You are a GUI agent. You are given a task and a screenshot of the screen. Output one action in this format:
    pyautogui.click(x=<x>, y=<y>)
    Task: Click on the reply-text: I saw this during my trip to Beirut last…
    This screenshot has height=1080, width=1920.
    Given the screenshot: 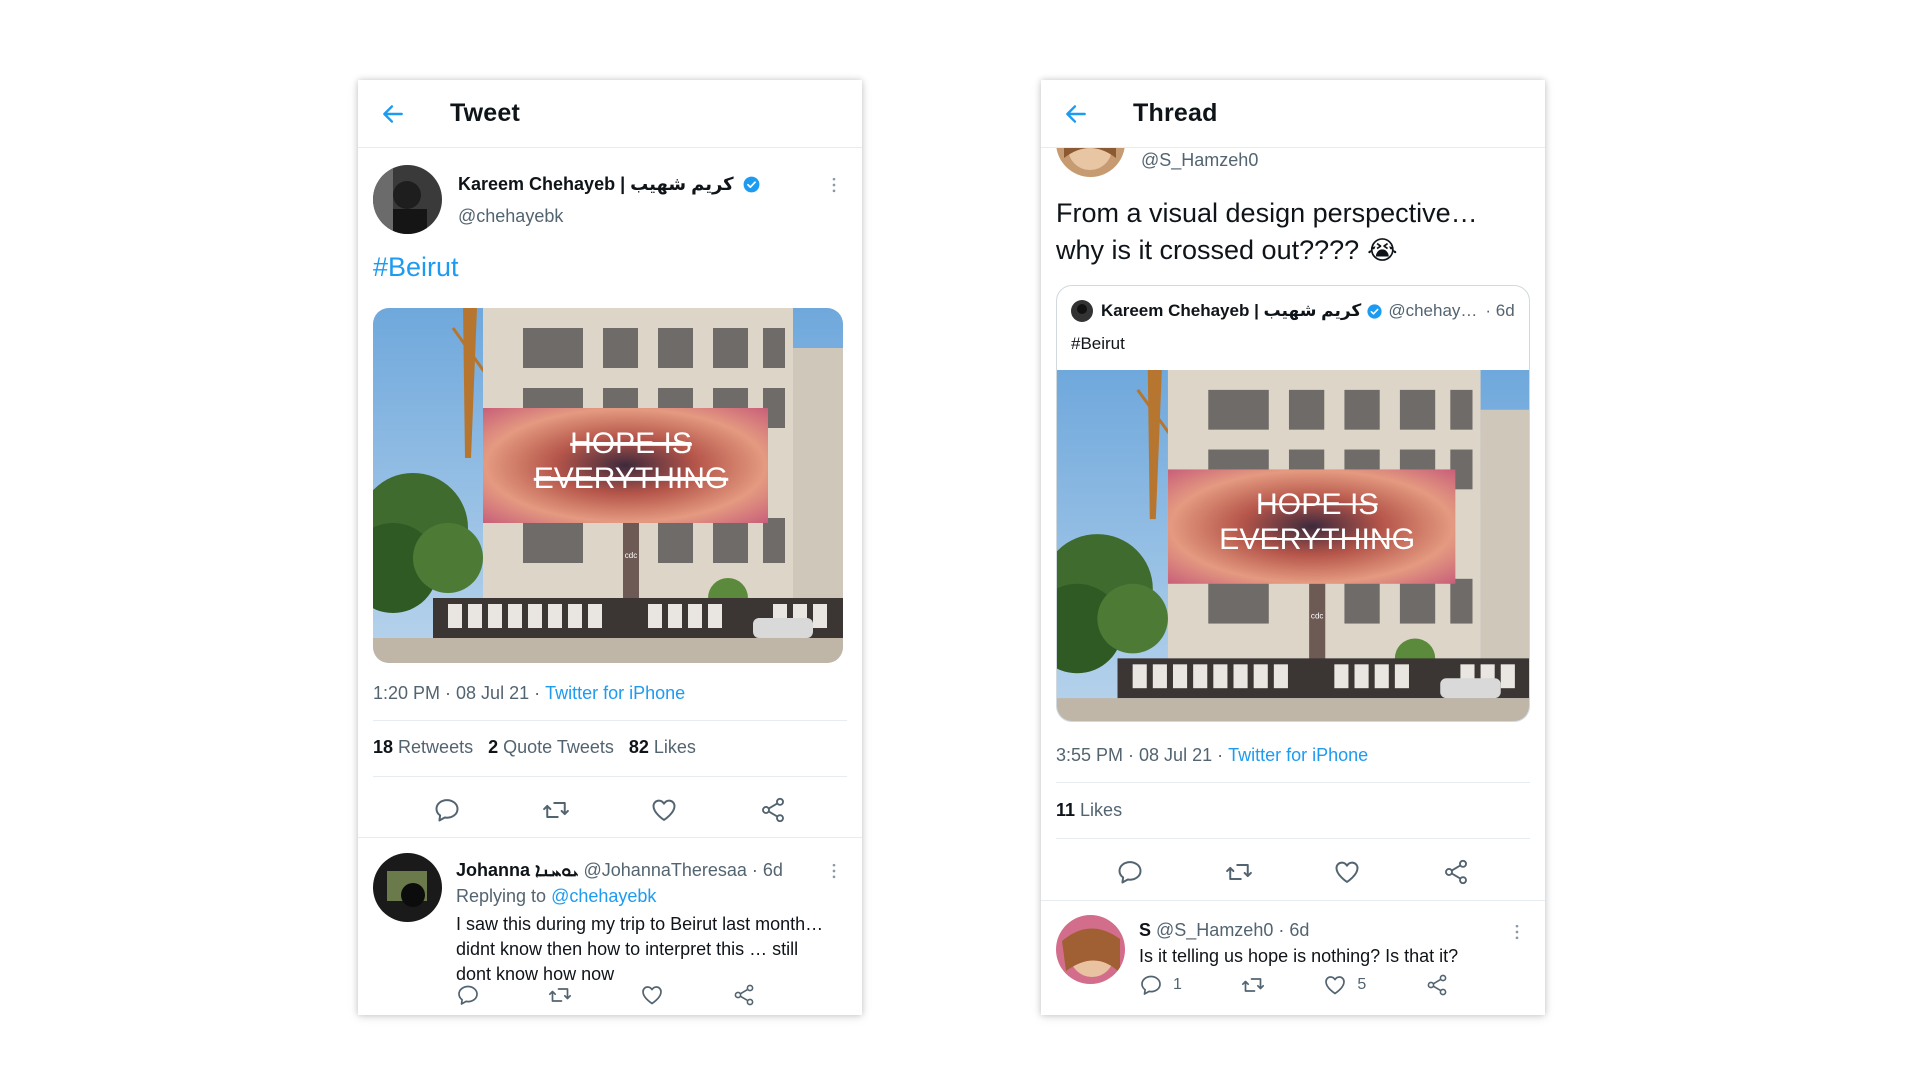 What is the action you would take?
    pyautogui.click(x=639, y=949)
    